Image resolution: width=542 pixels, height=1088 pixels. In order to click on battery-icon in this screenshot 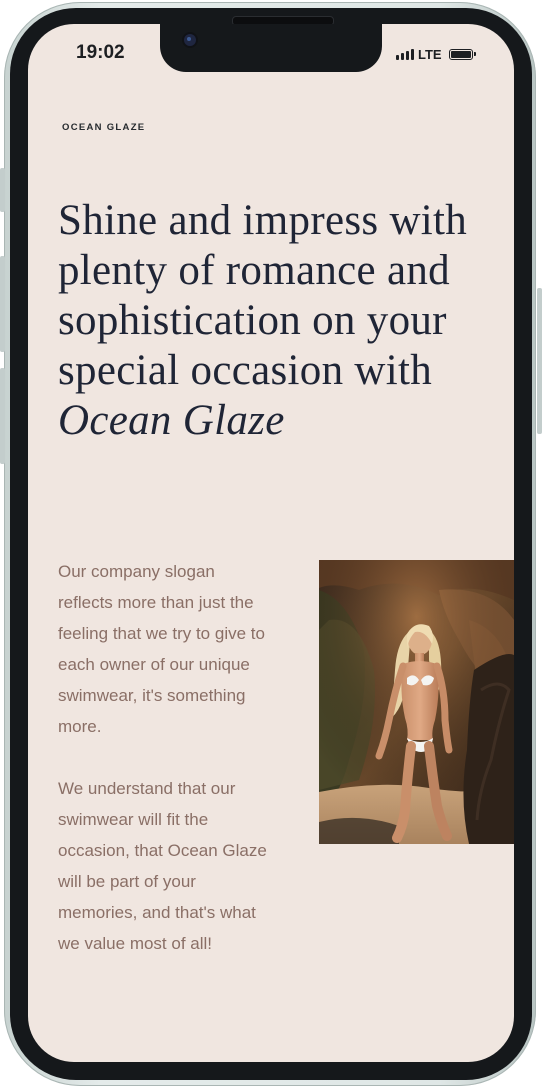, I will do `click(462, 54)`.